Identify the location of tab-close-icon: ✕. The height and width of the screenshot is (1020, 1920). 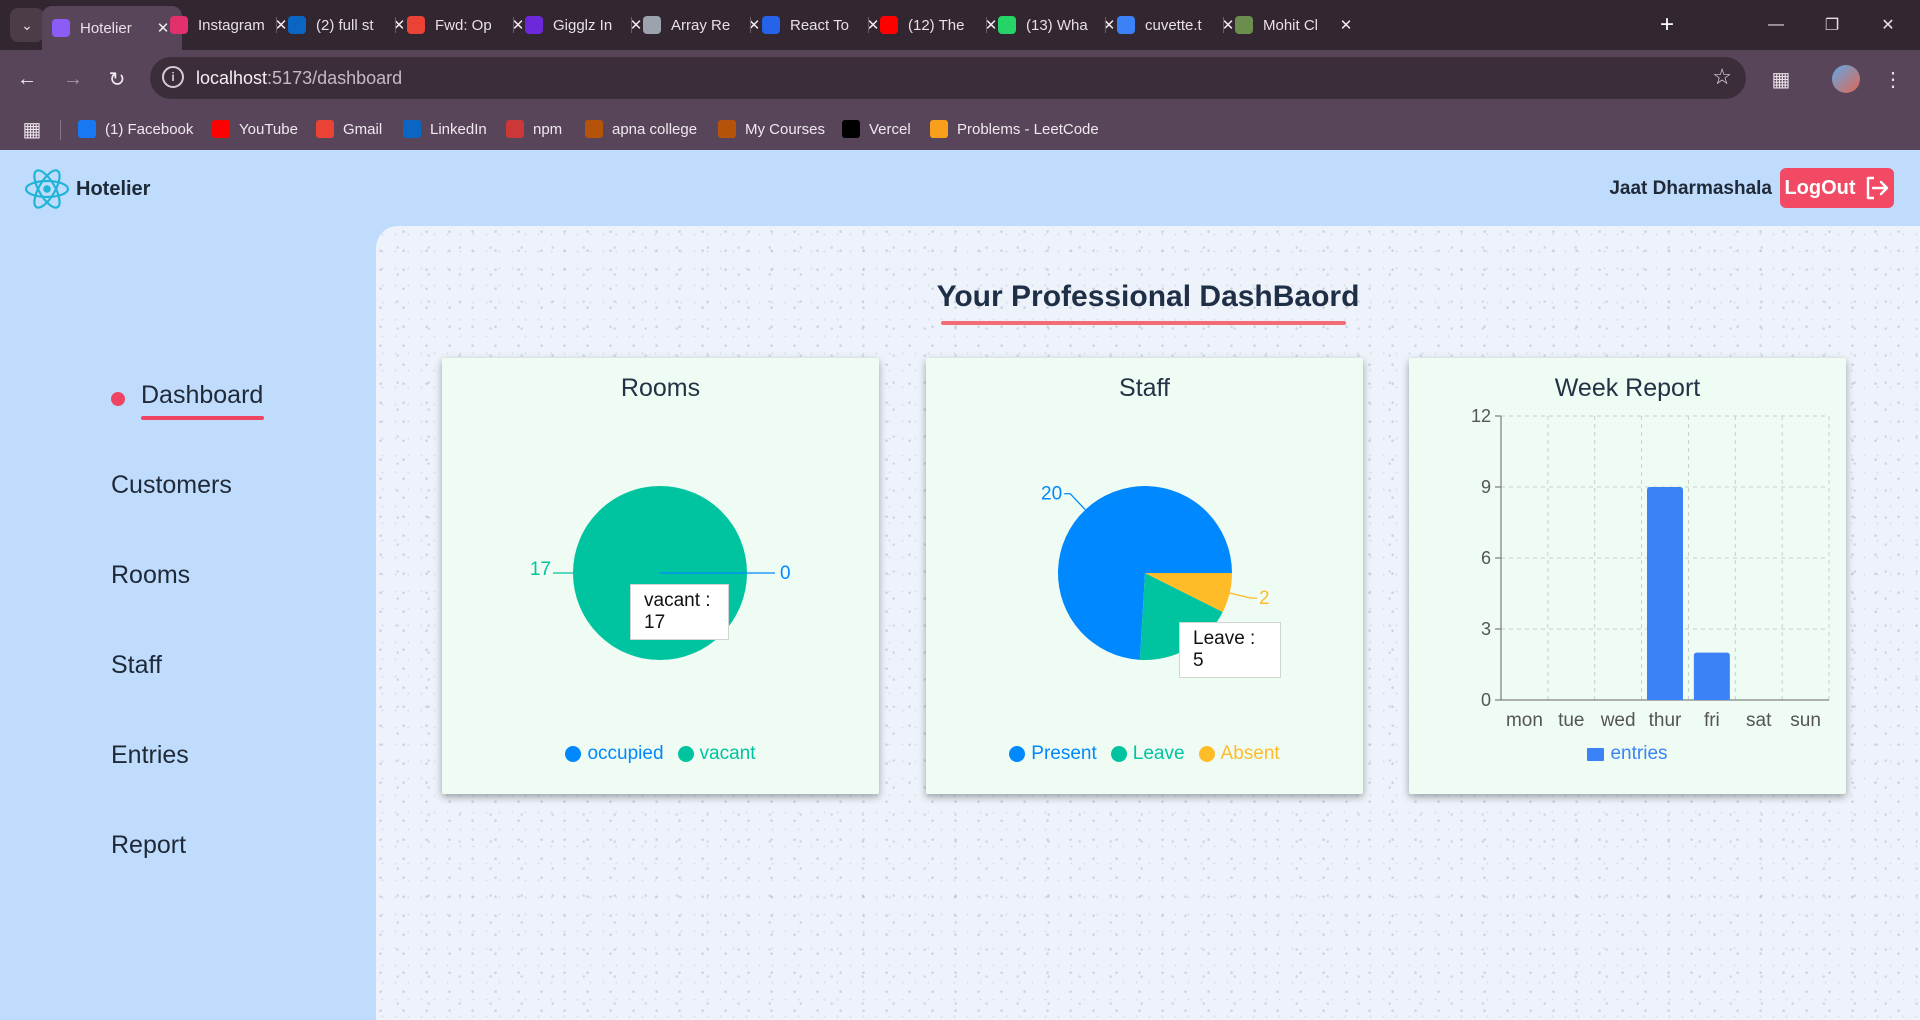
(1346, 25).